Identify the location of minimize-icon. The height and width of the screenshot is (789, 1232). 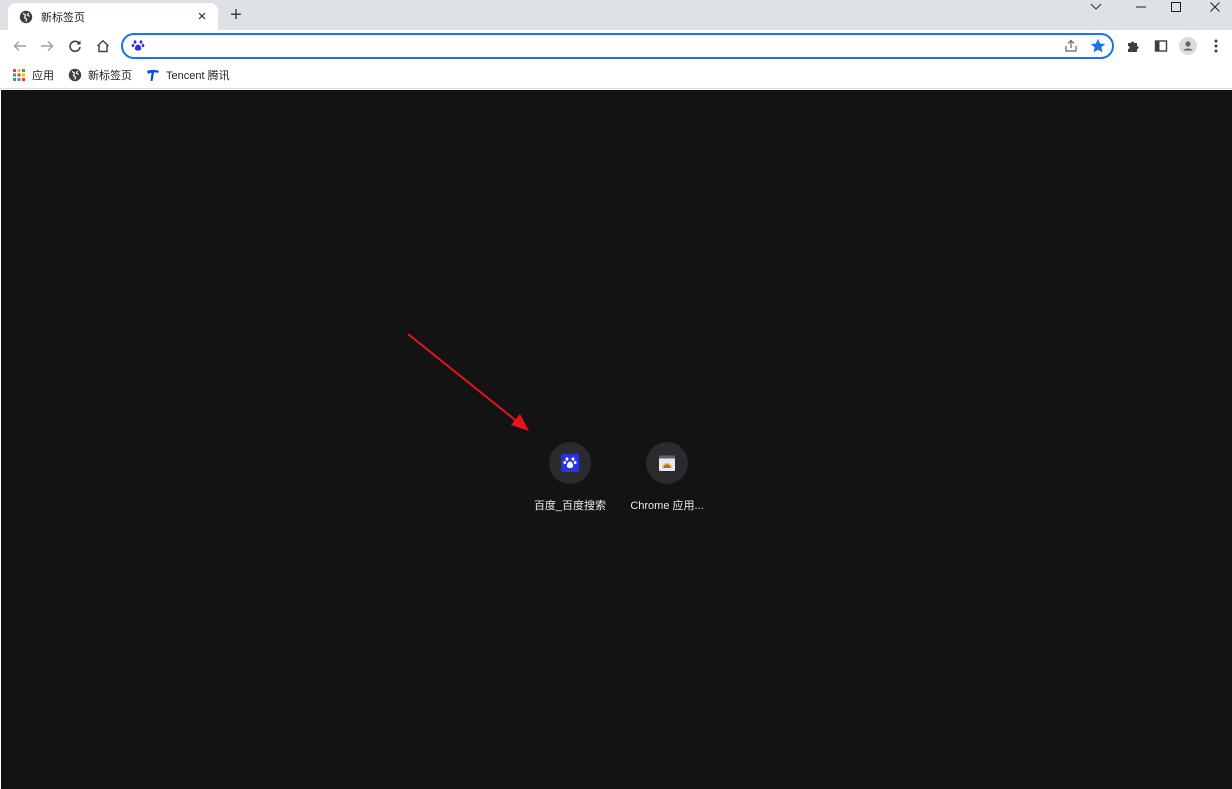
(1141, 7).